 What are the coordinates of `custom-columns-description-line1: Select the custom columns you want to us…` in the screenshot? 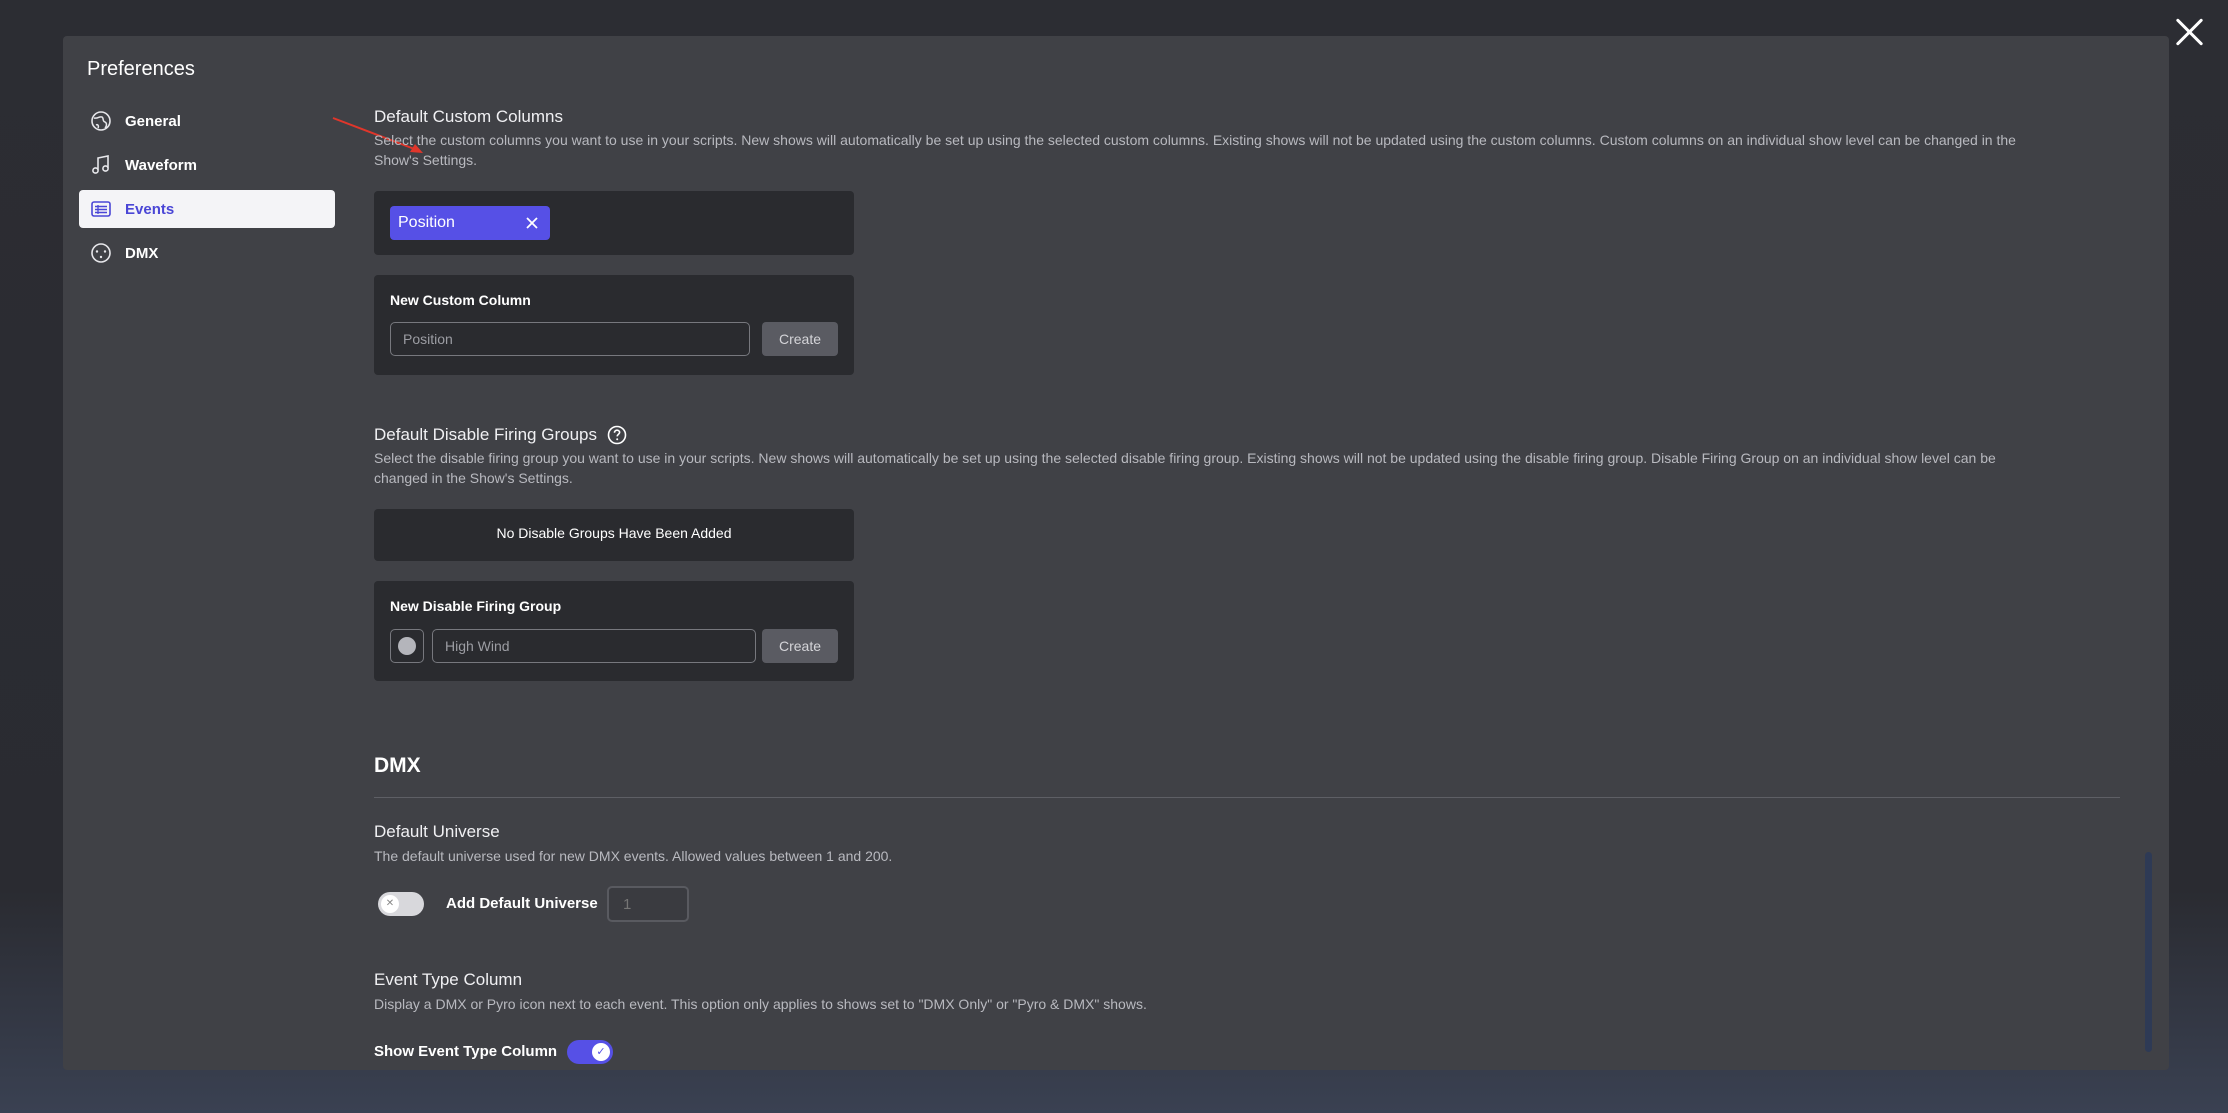 It's located at (1195, 140).